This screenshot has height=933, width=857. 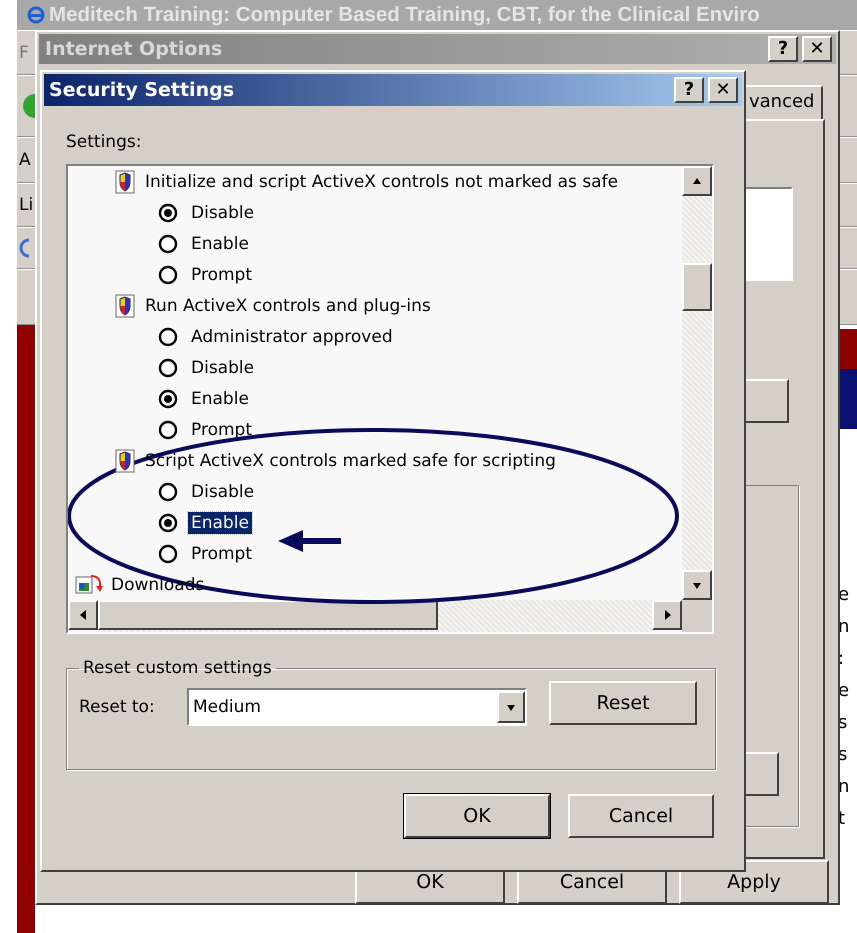 What do you see at coordinates (697, 585) in the screenshot?
I see `scroll-down-button` at bounding box center [697, 585].